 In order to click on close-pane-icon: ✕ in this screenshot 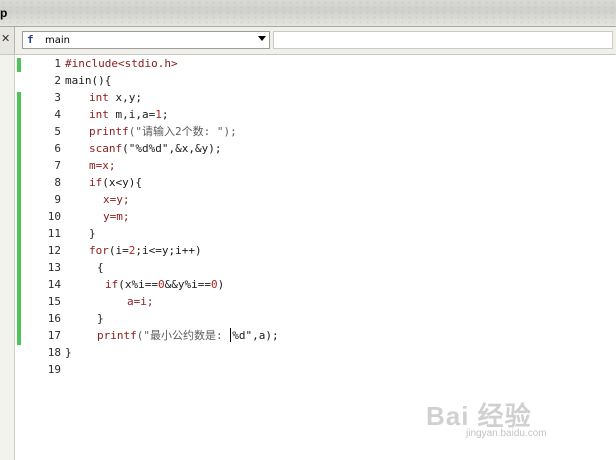, I will do `click(5, 39)`.